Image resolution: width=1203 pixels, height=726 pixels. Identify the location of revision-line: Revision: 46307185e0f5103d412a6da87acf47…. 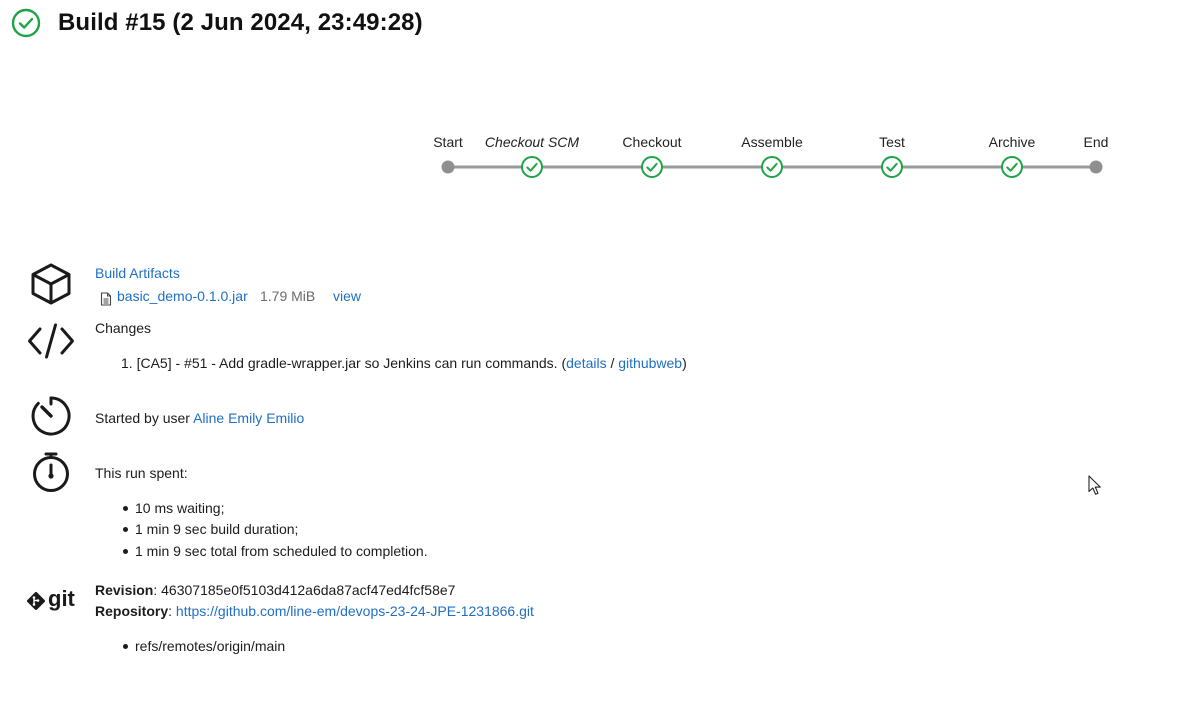
(275, 590).